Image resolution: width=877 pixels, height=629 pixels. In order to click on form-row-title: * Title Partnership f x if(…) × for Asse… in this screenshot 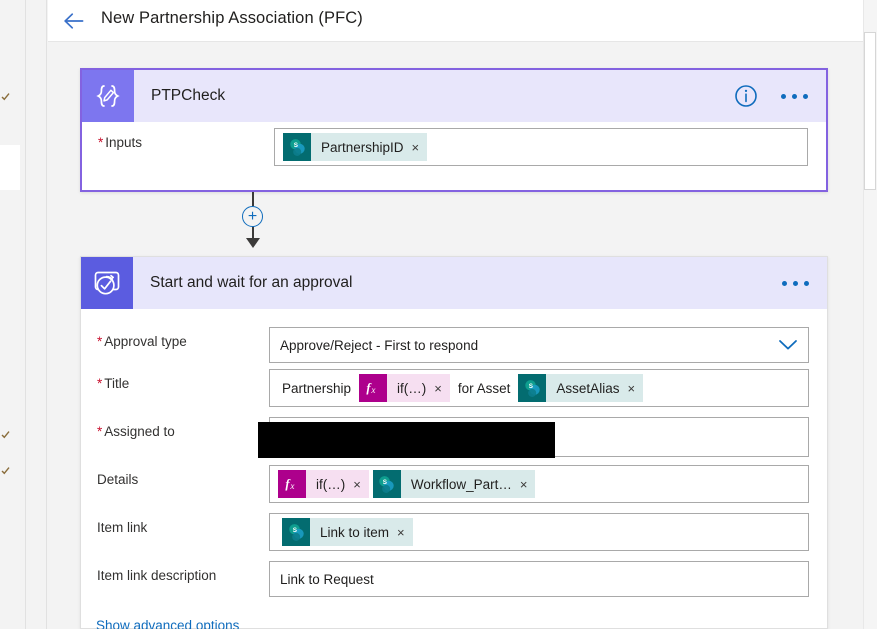, I will do `click(454, 387)`.